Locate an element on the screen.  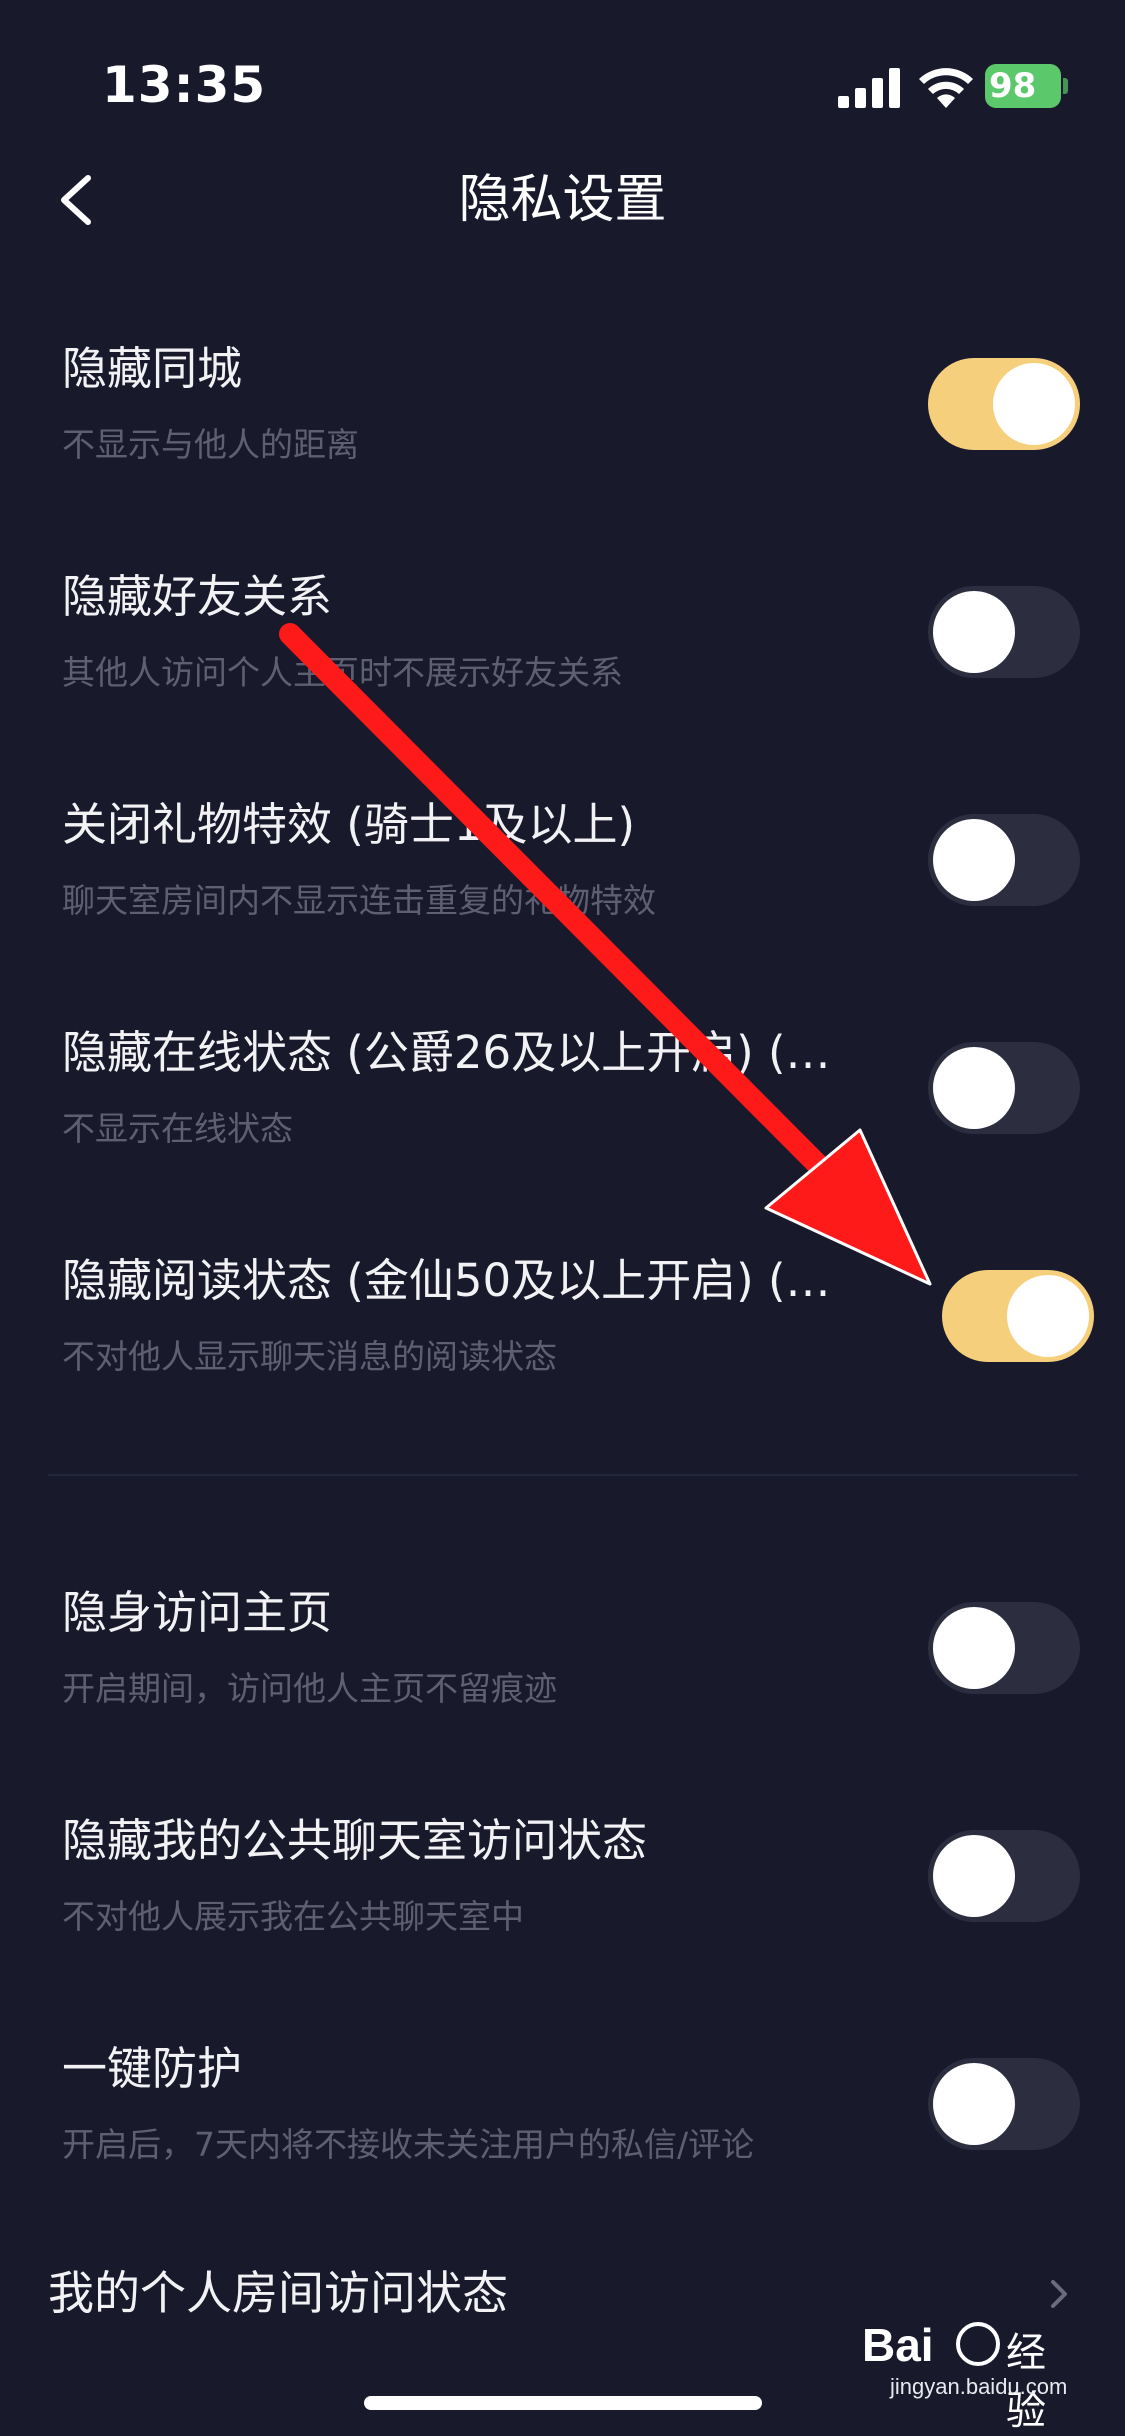
setting-subtitle: 开启后，7天内将不接收未关注用户的私信/评论 is located at coordinates (408, 2144).